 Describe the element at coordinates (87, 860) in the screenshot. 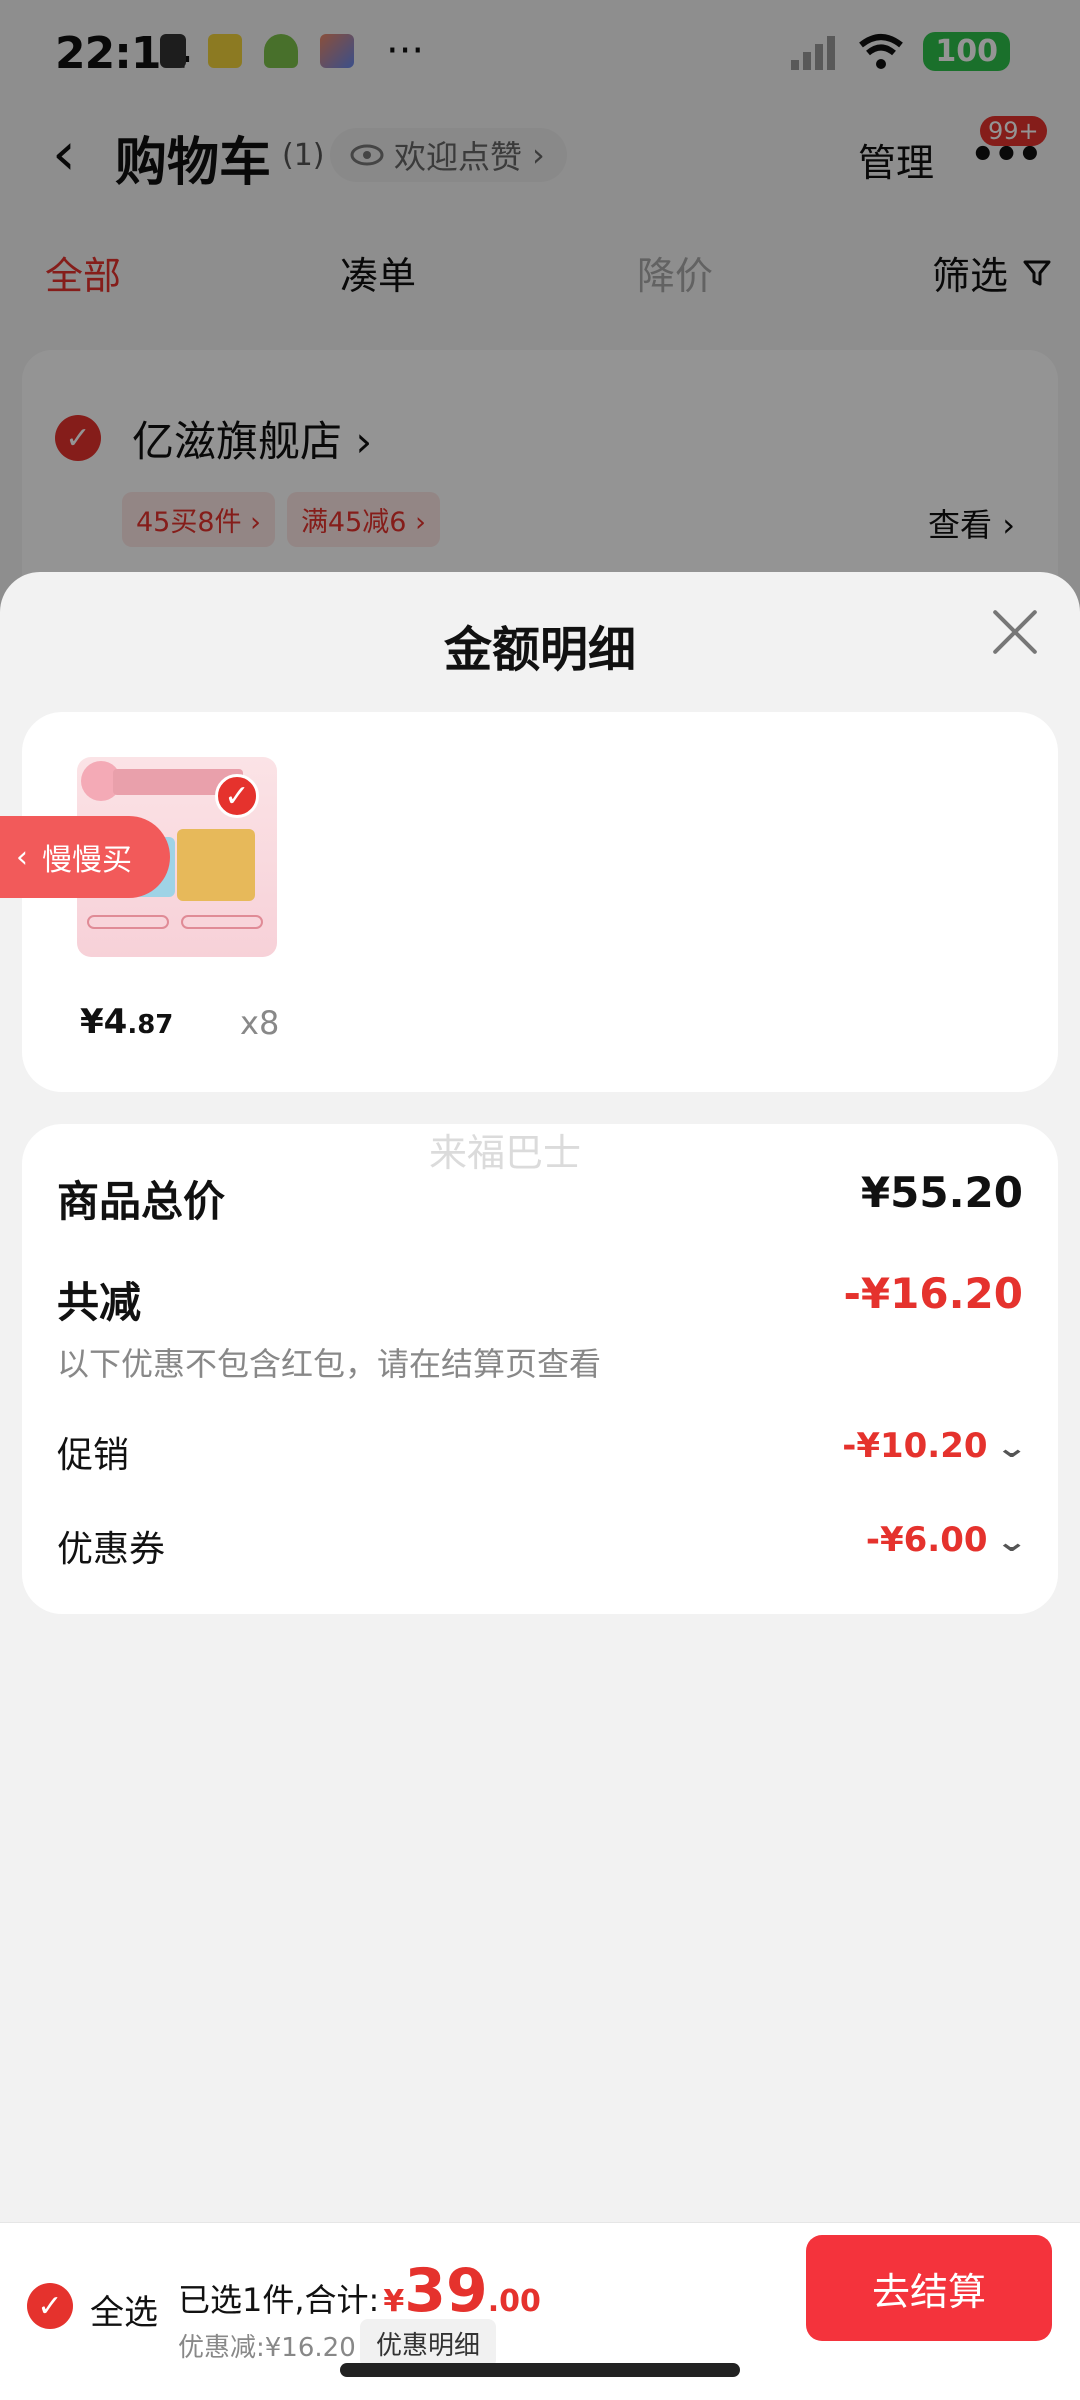

I see `slow-buy-label: 慢慢买` at that location.